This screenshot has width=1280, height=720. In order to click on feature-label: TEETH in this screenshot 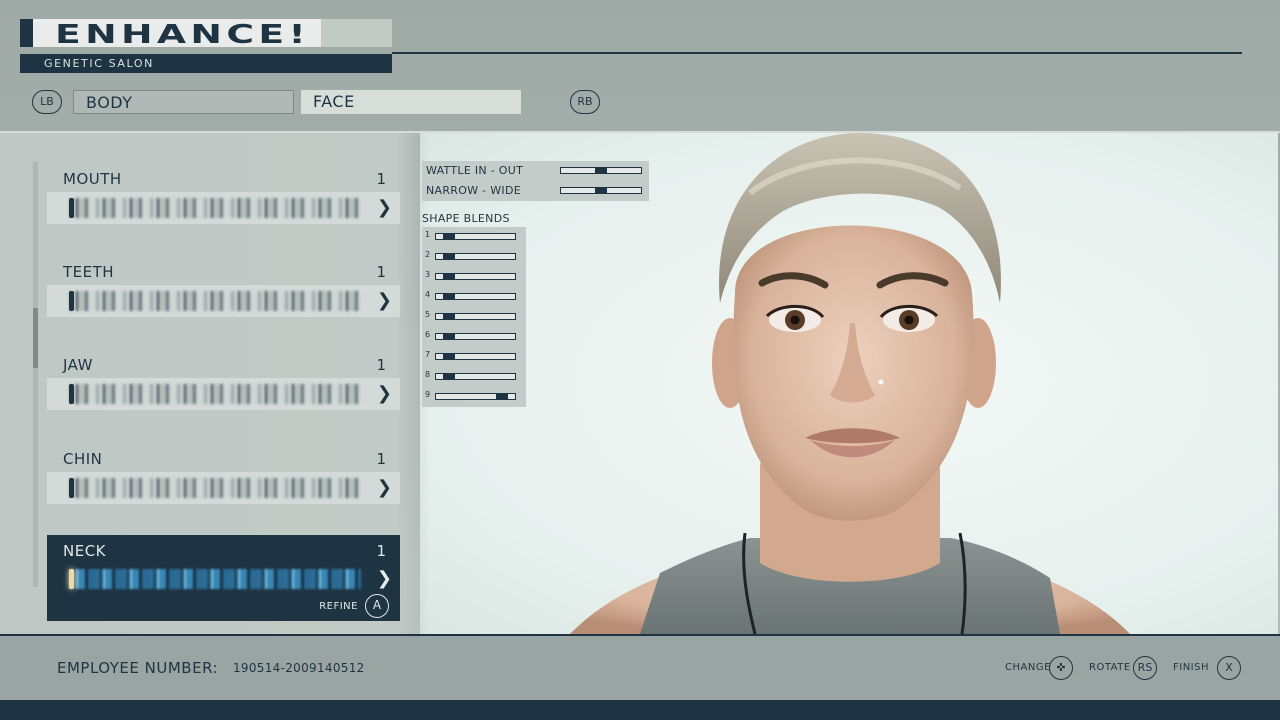, I will do `click(89, 272)`.